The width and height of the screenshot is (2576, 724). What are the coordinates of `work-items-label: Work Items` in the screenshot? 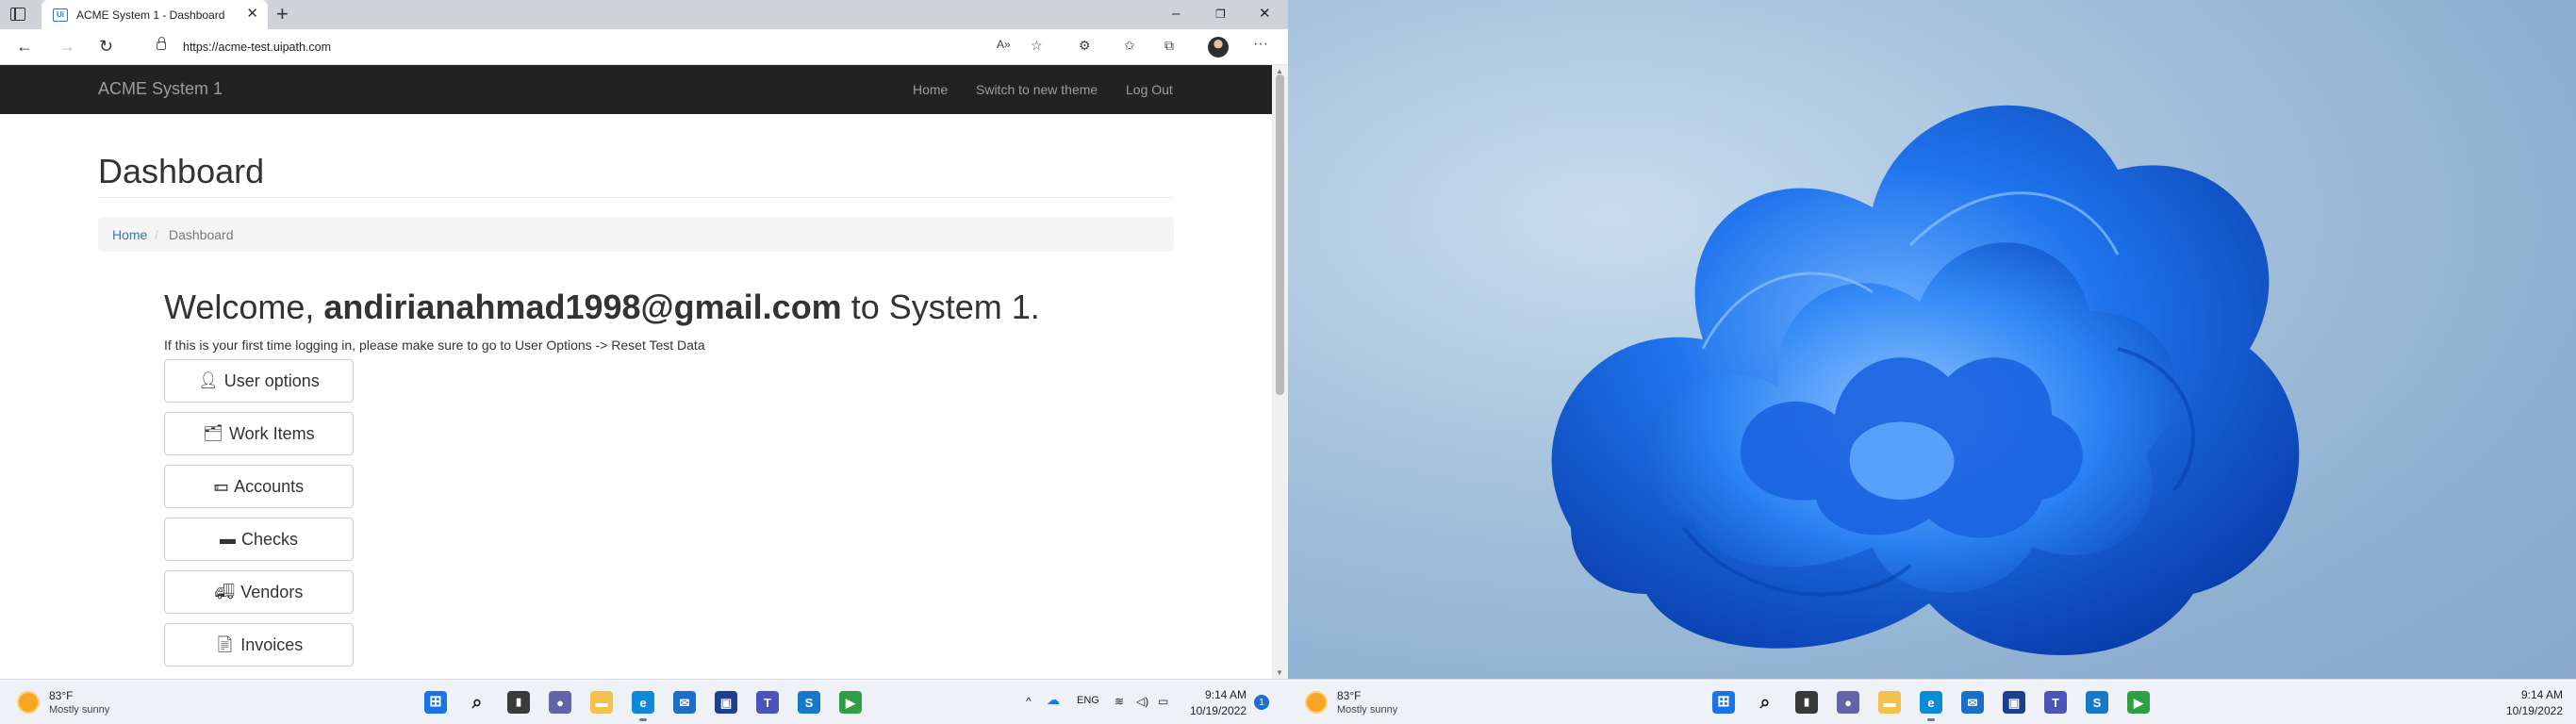 It's located at (271, 433).